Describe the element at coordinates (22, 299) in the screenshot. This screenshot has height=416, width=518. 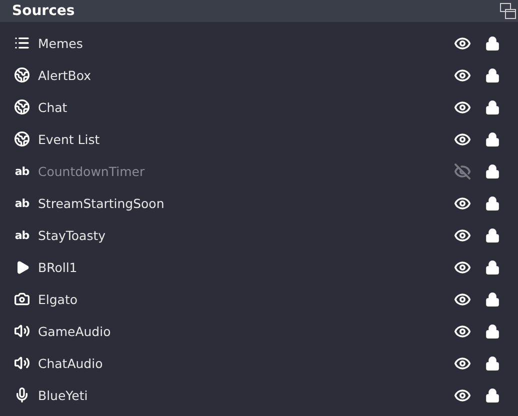
I see `camera-icon` at that location.